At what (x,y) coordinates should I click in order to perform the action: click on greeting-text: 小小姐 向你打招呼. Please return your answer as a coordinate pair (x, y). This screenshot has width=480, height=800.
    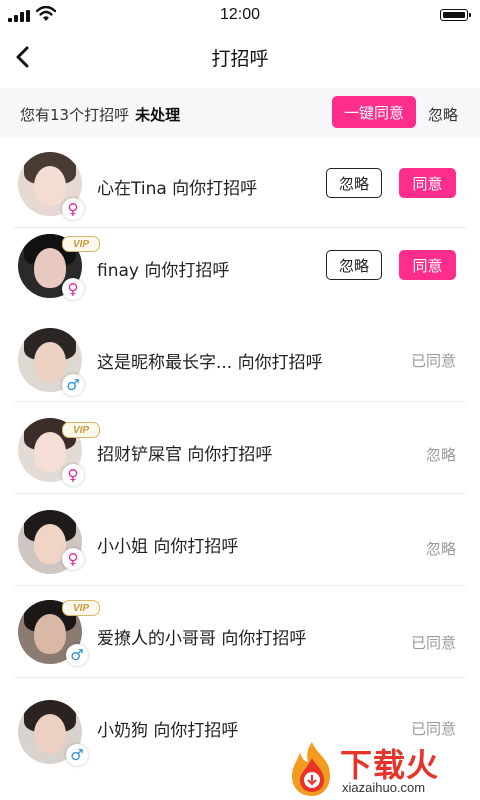
    Looking at the image, I should click on (168, 547).